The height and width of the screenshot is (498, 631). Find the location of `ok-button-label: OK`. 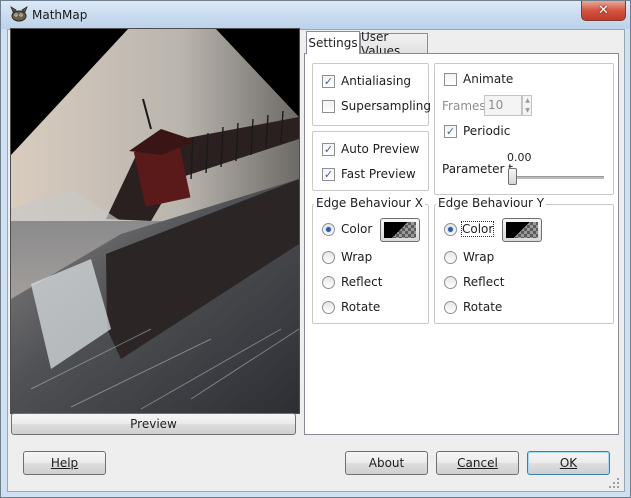

ok-button-label: OK is located at coordinates (568, 463).